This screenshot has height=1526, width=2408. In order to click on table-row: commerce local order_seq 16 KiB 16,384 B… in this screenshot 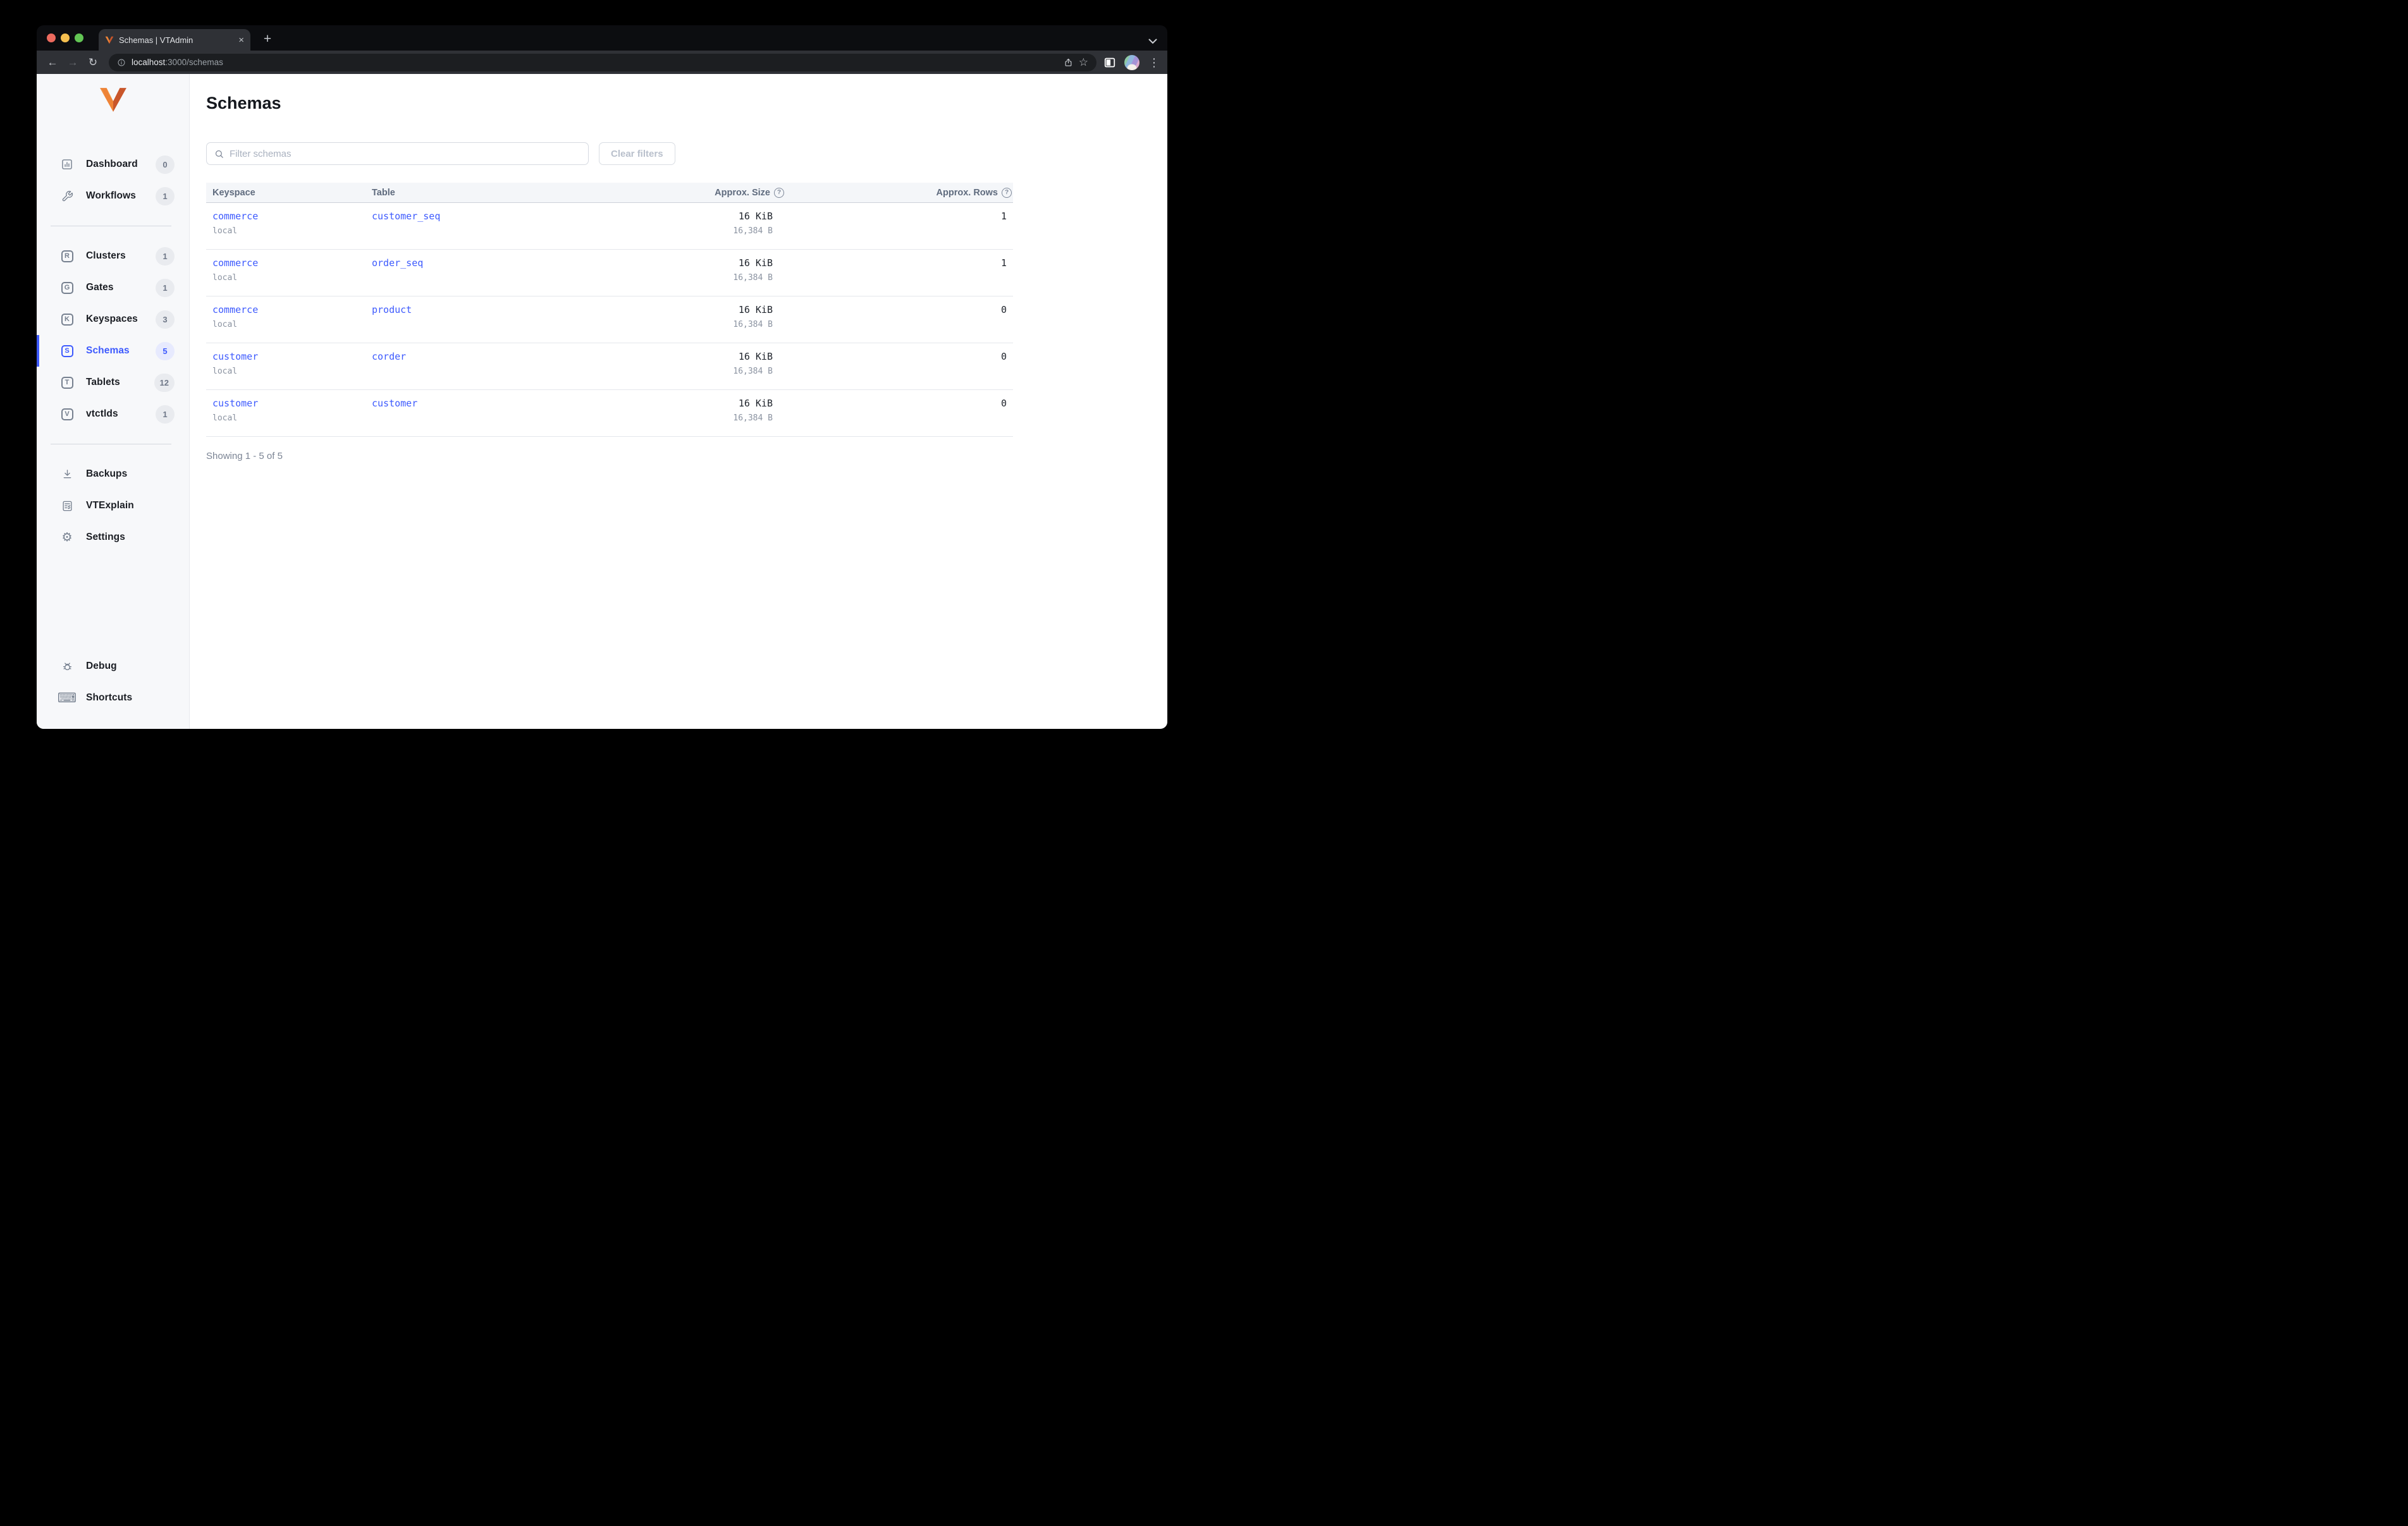, I will do `click(609, 273)`.